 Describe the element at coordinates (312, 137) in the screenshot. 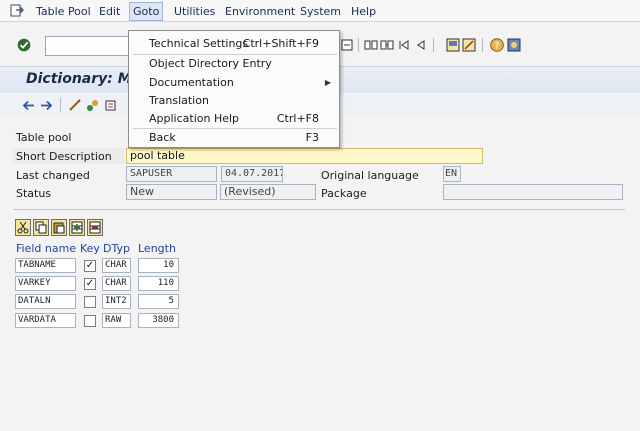

I see `shortcut-back: F3` at that location.